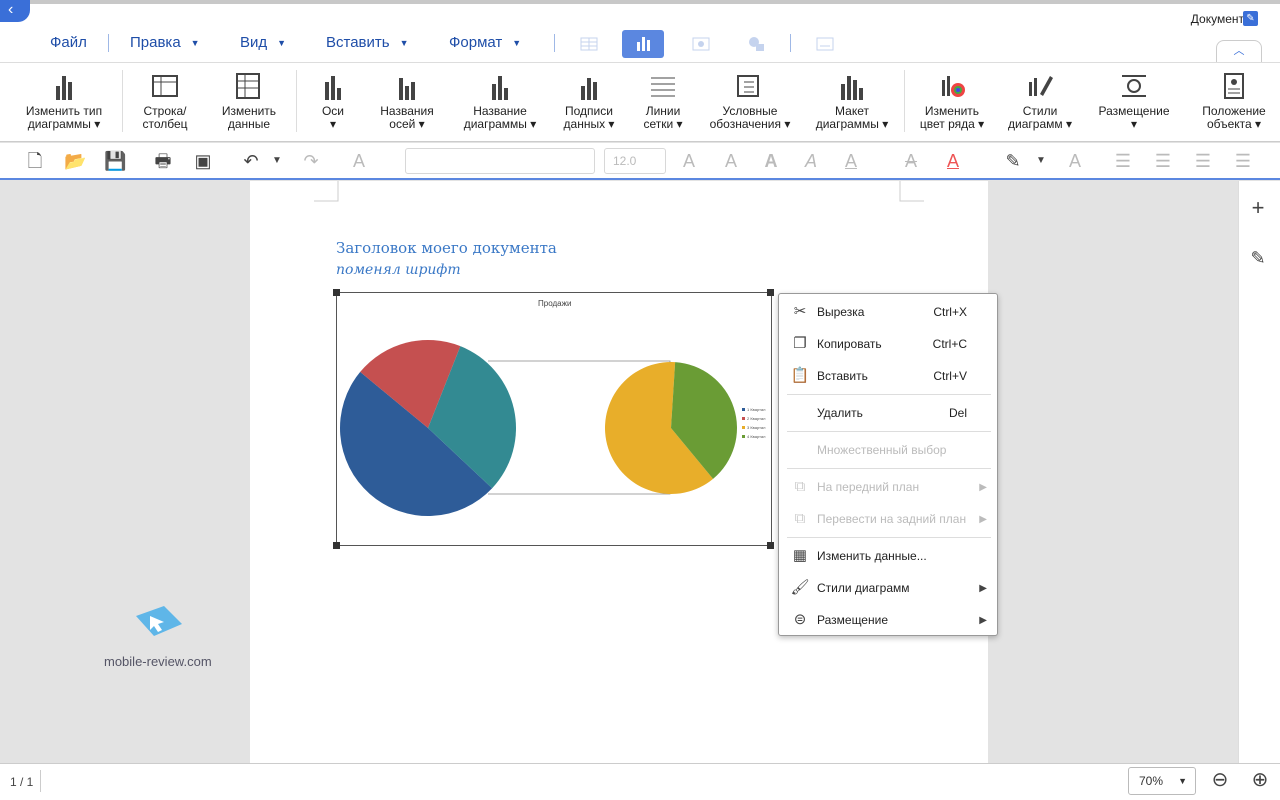 This screenshot has height=800, width=1280. I want to click on color-wheel-icon, so click(952, 85).